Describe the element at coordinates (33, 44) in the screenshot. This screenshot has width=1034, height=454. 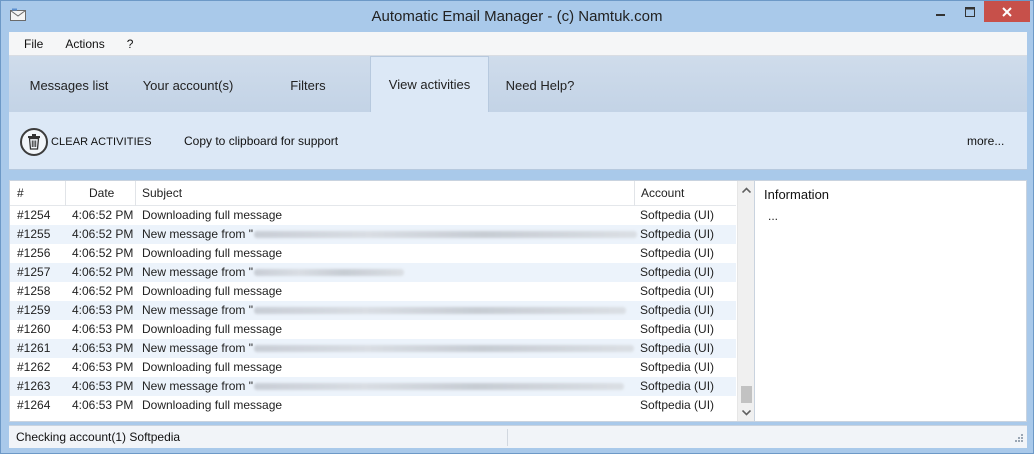
I see `menu-file: File` at that location.